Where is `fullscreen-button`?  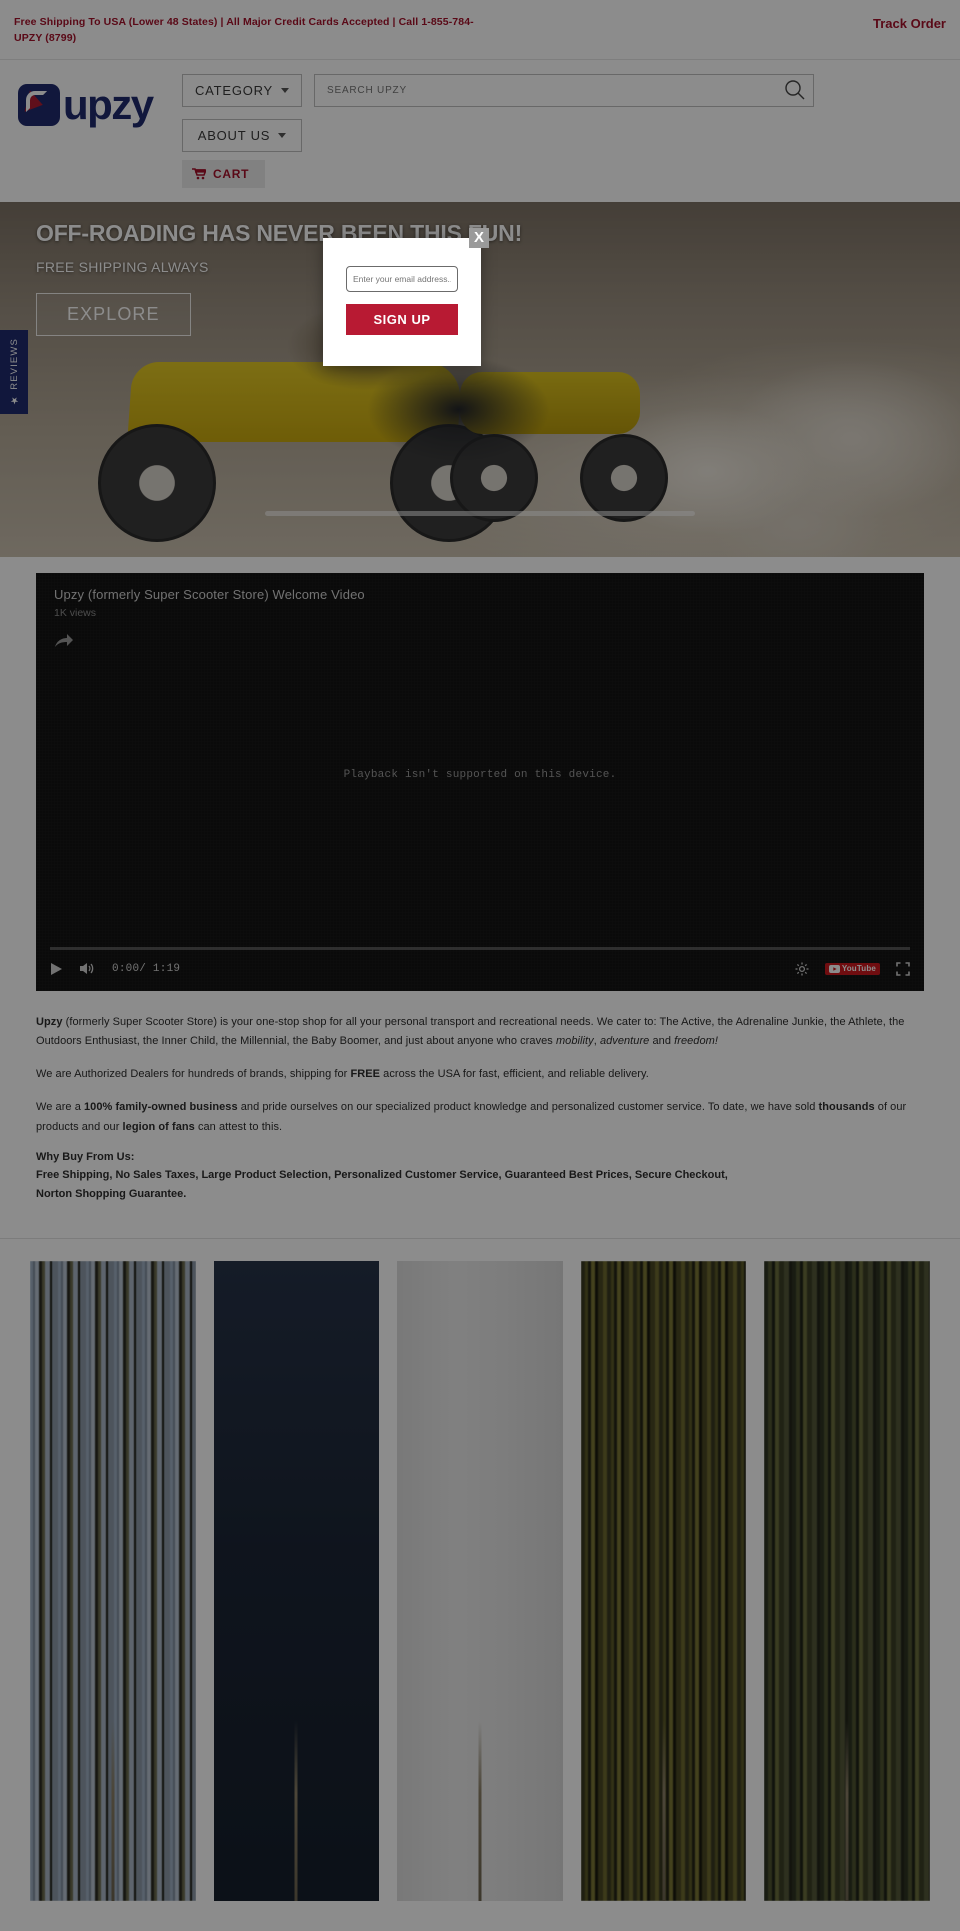
fullscreen-button is located at coordinates (903, 968).